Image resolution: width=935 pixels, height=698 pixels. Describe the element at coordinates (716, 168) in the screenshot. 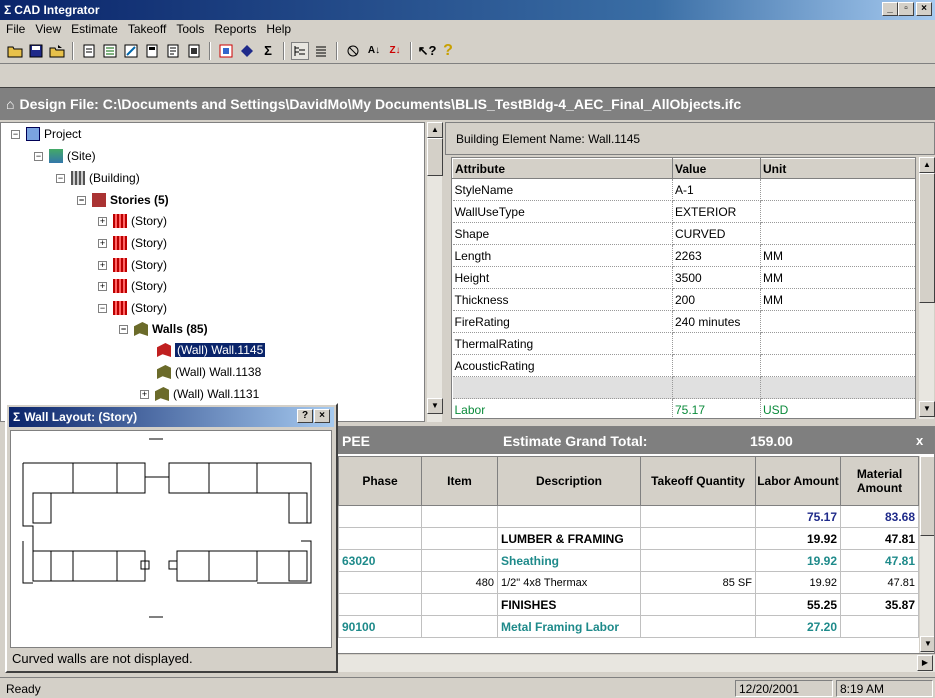

I see `column-value: Value` at that location.